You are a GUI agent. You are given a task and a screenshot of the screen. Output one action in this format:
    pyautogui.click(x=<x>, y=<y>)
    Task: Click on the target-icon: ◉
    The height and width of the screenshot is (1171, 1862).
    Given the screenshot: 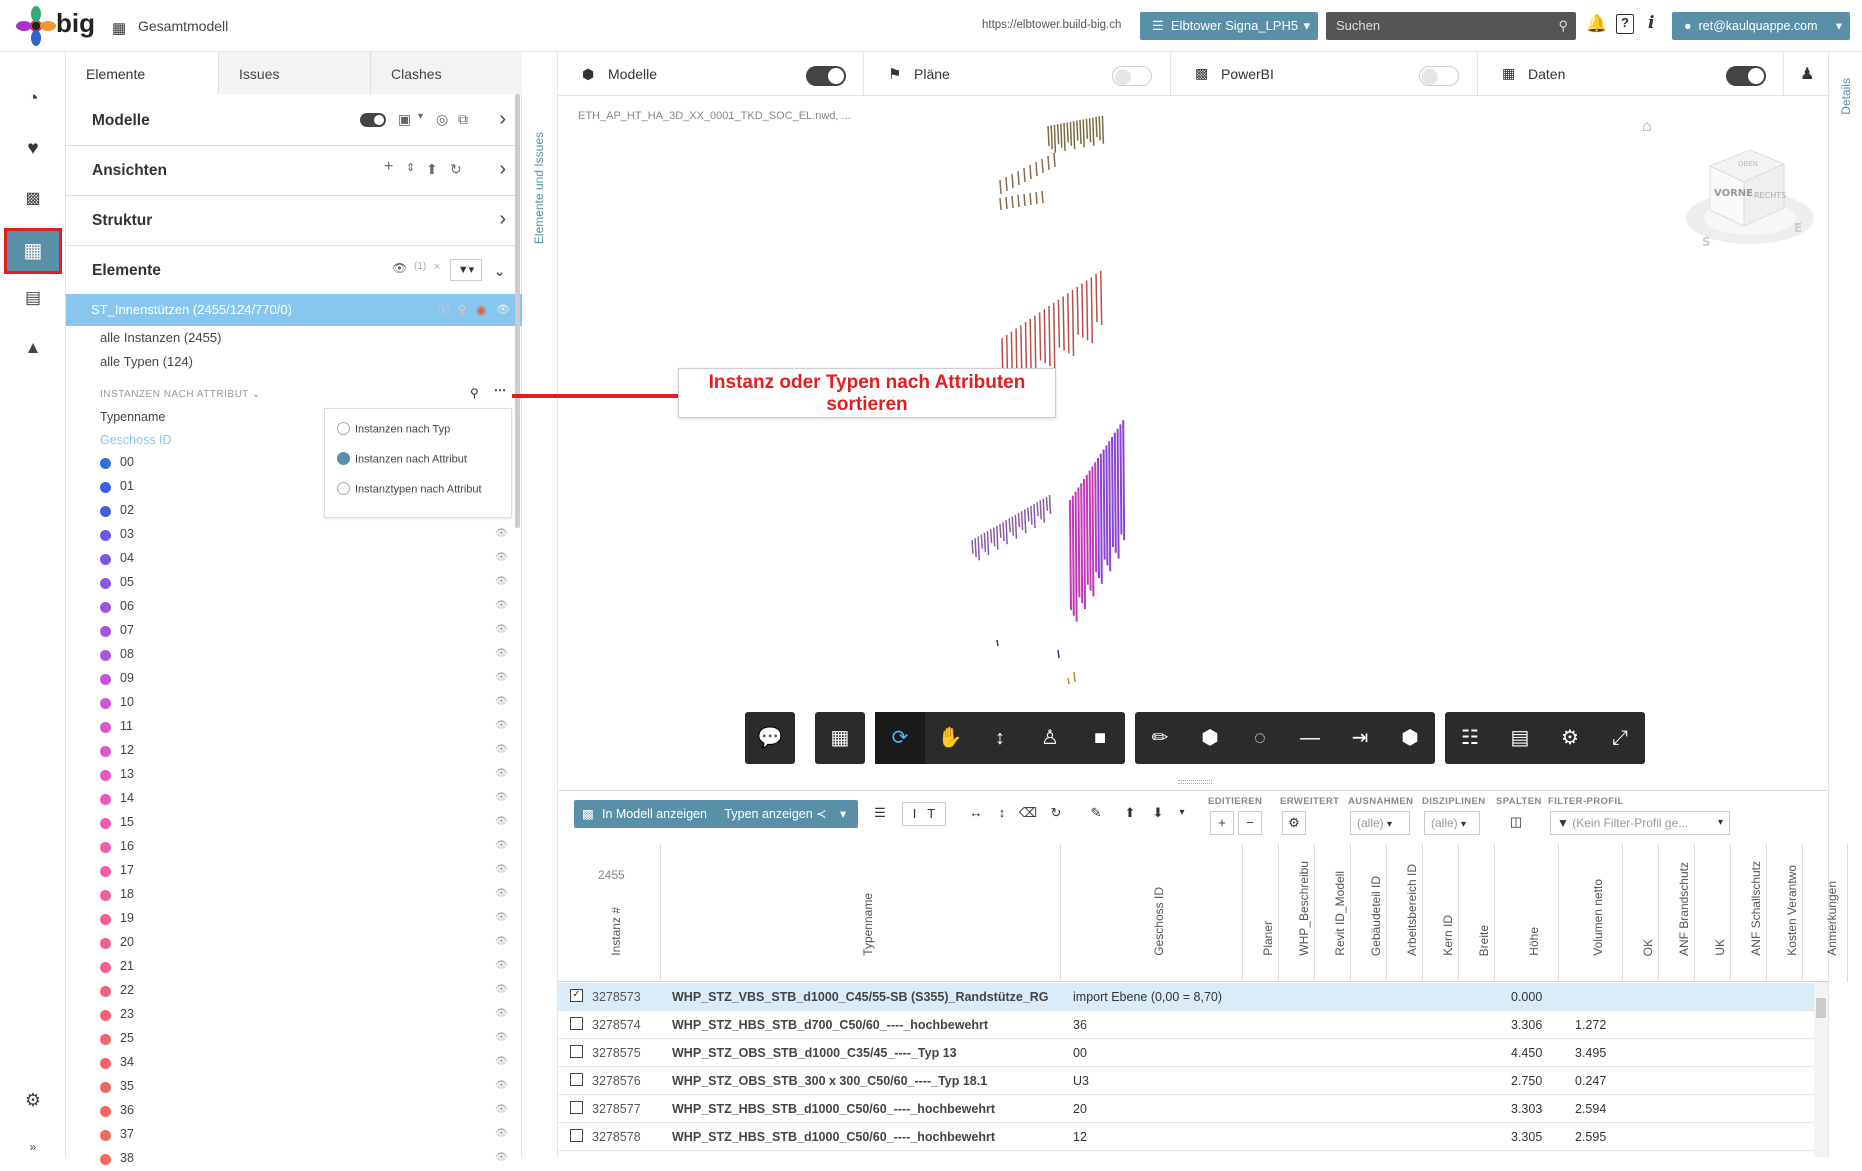 What is the action you would take?
    pyautogui.click(x=481, y=310)
    